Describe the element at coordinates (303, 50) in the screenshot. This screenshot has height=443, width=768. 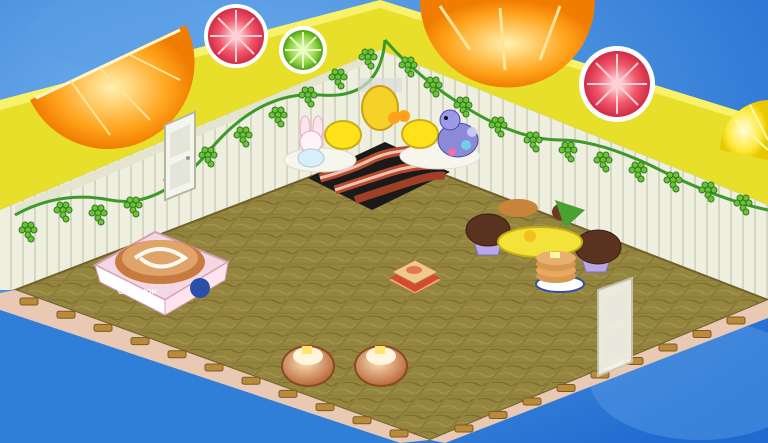
I see `lime-slice-art` at that location.